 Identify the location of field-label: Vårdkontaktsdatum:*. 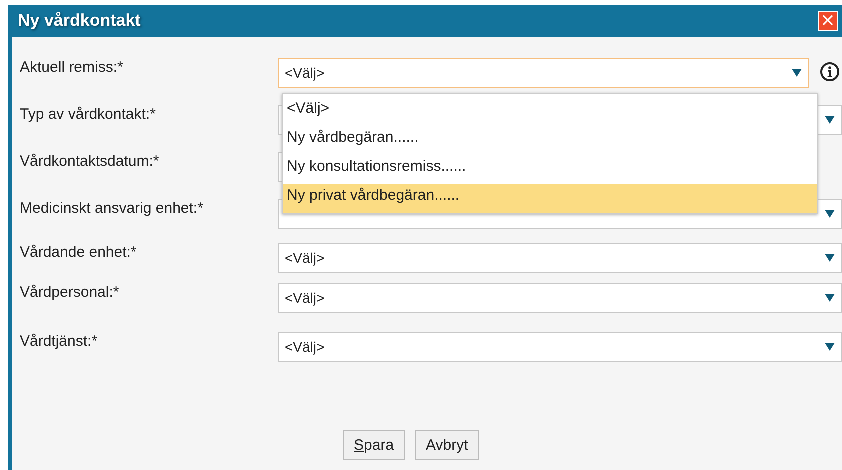
(90, 161).